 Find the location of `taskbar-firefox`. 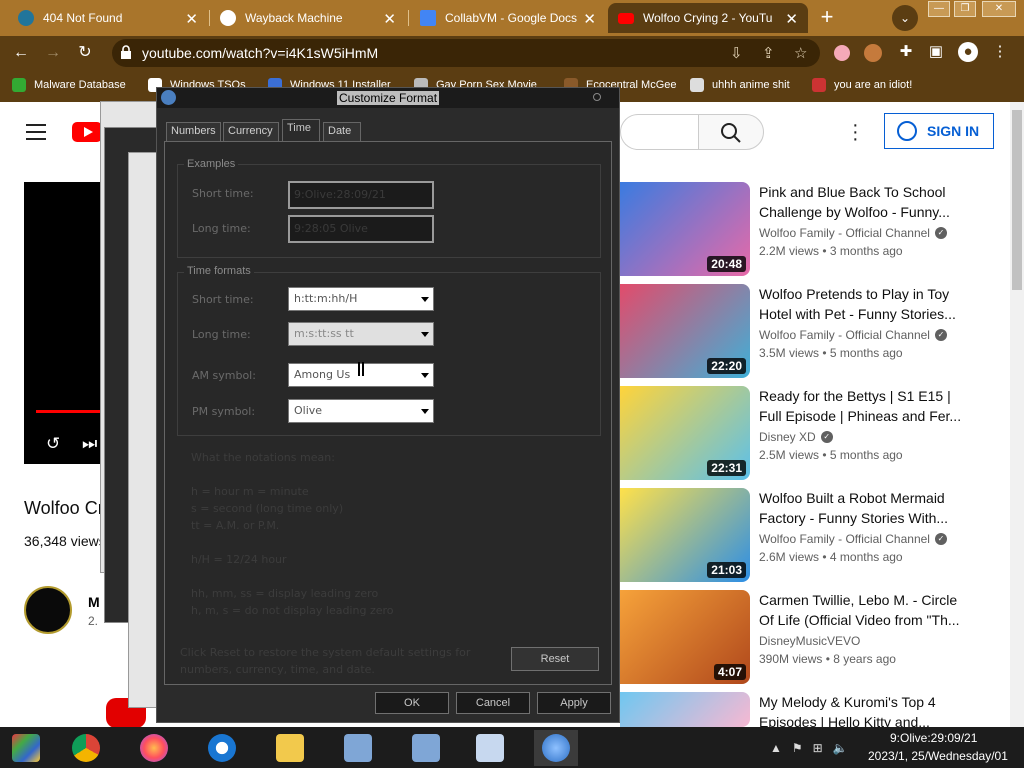

taskbar-firefox is located at coordinates (154, 748).